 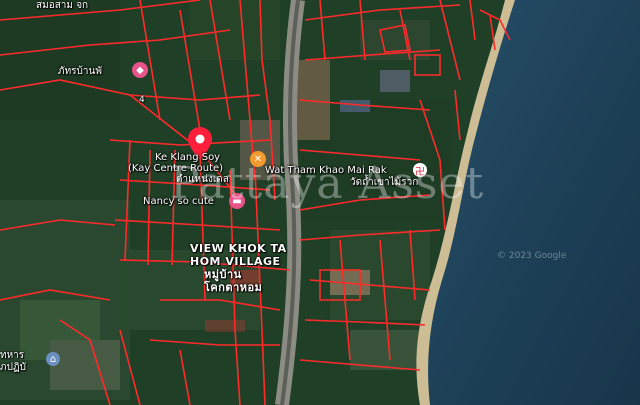 I want to click on view-label-th2: โคกตาหอม, so click(x=233, y=287).